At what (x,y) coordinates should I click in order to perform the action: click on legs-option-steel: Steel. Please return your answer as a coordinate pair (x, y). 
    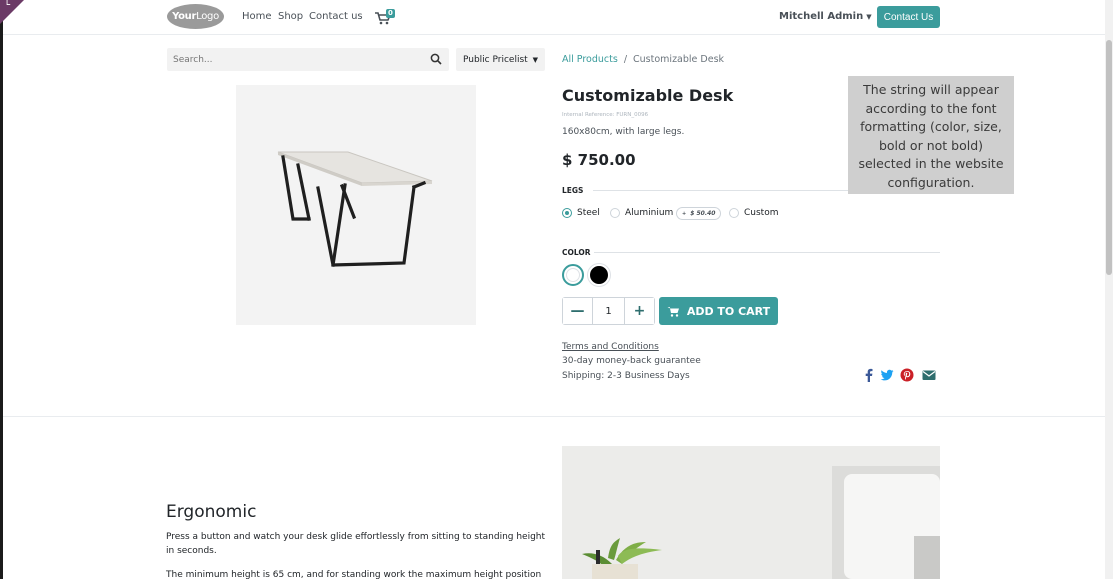
    Looking at the image, I should click on (581, 213).